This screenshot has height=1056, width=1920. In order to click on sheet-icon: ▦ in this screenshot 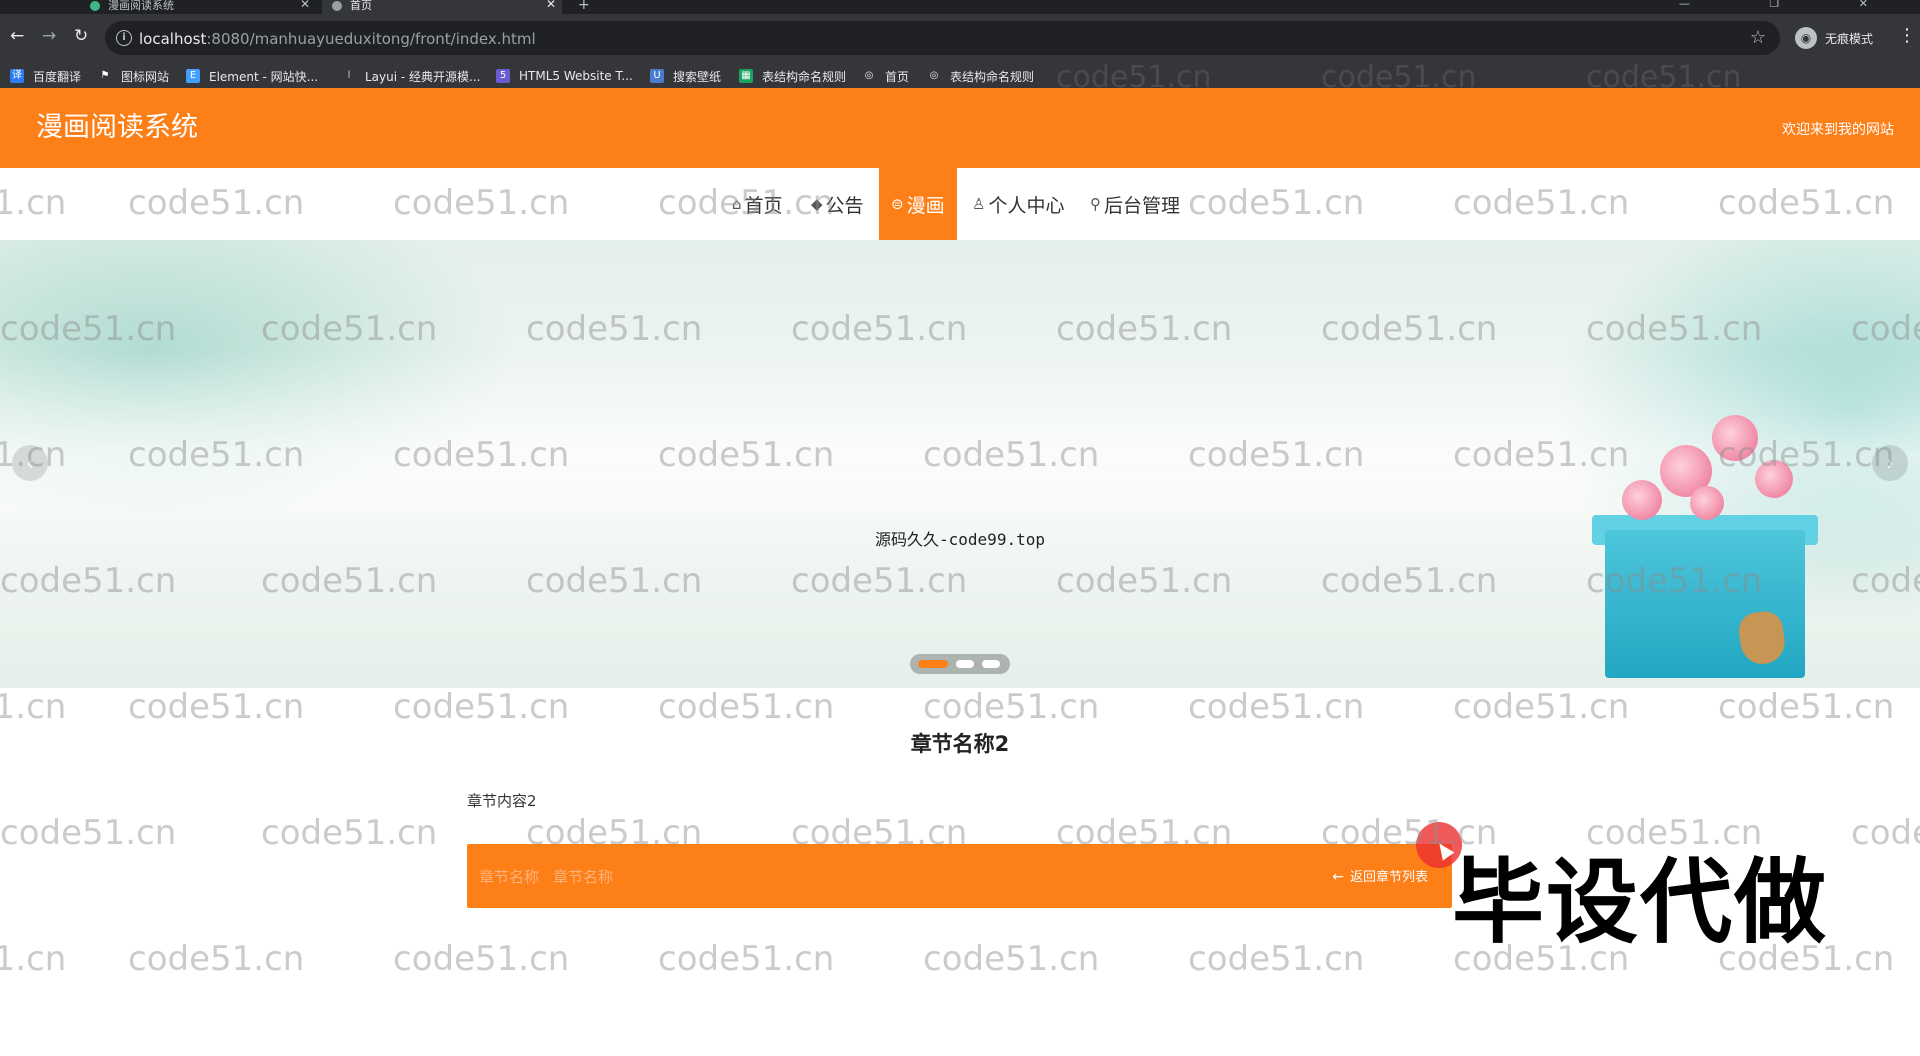, I will do `click(746, 76)`.